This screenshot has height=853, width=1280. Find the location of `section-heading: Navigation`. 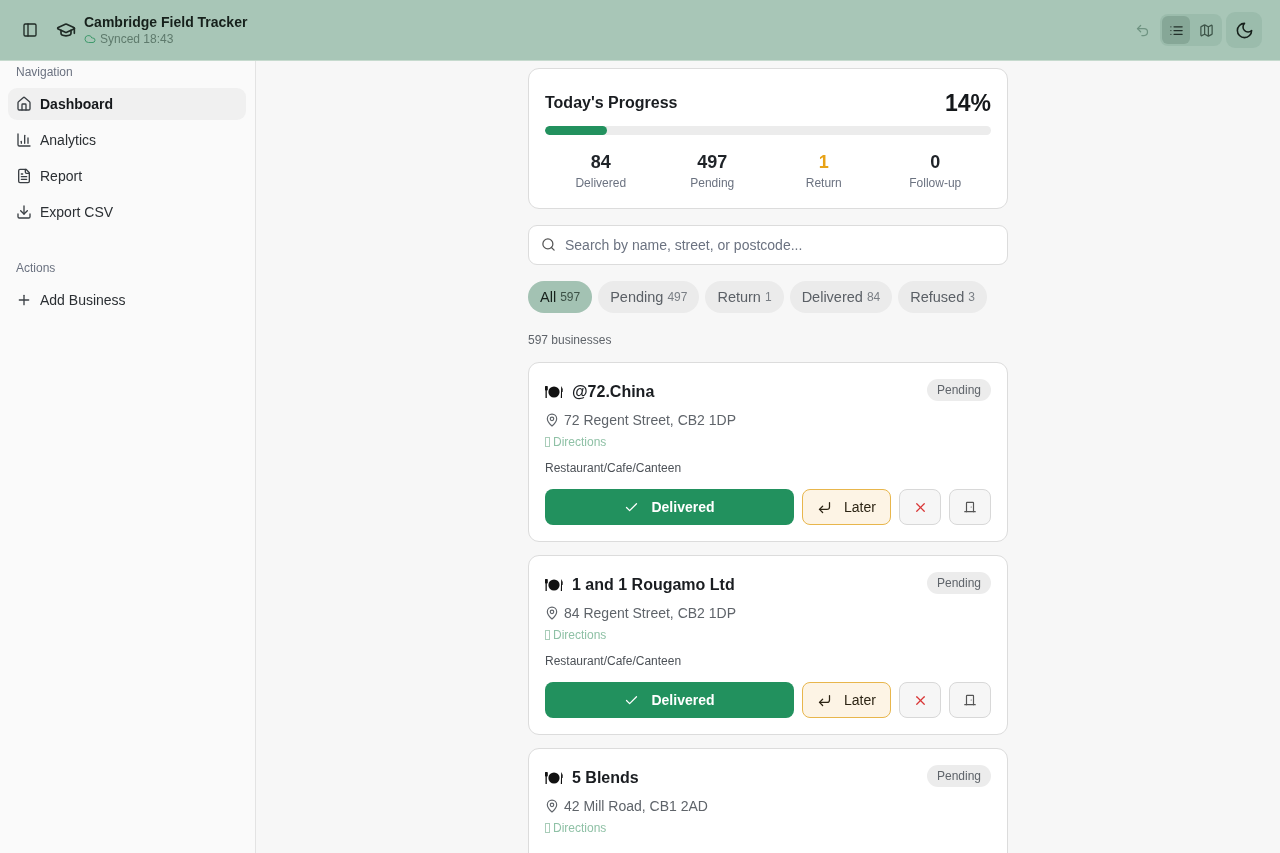

section-heading: Navigation is located at coordinates (44, 72).